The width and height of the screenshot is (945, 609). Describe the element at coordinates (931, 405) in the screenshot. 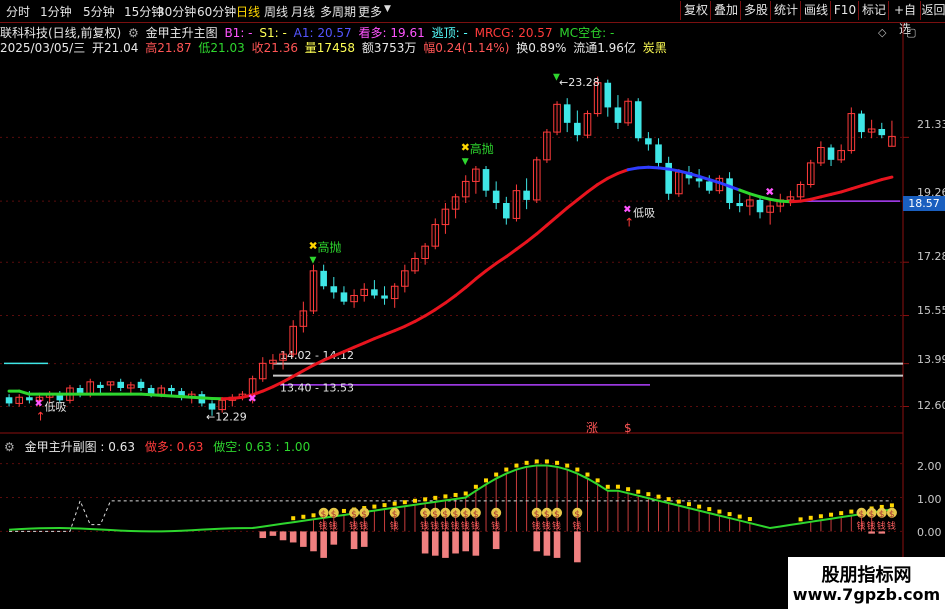

I see `price-label-5: 12.60` at that location.